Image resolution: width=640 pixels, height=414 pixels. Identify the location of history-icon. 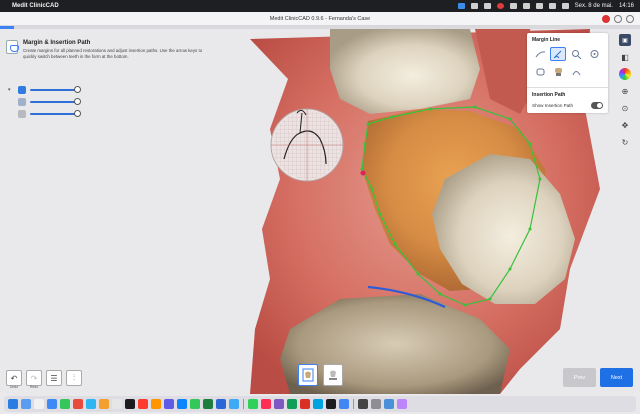
(618, 19).